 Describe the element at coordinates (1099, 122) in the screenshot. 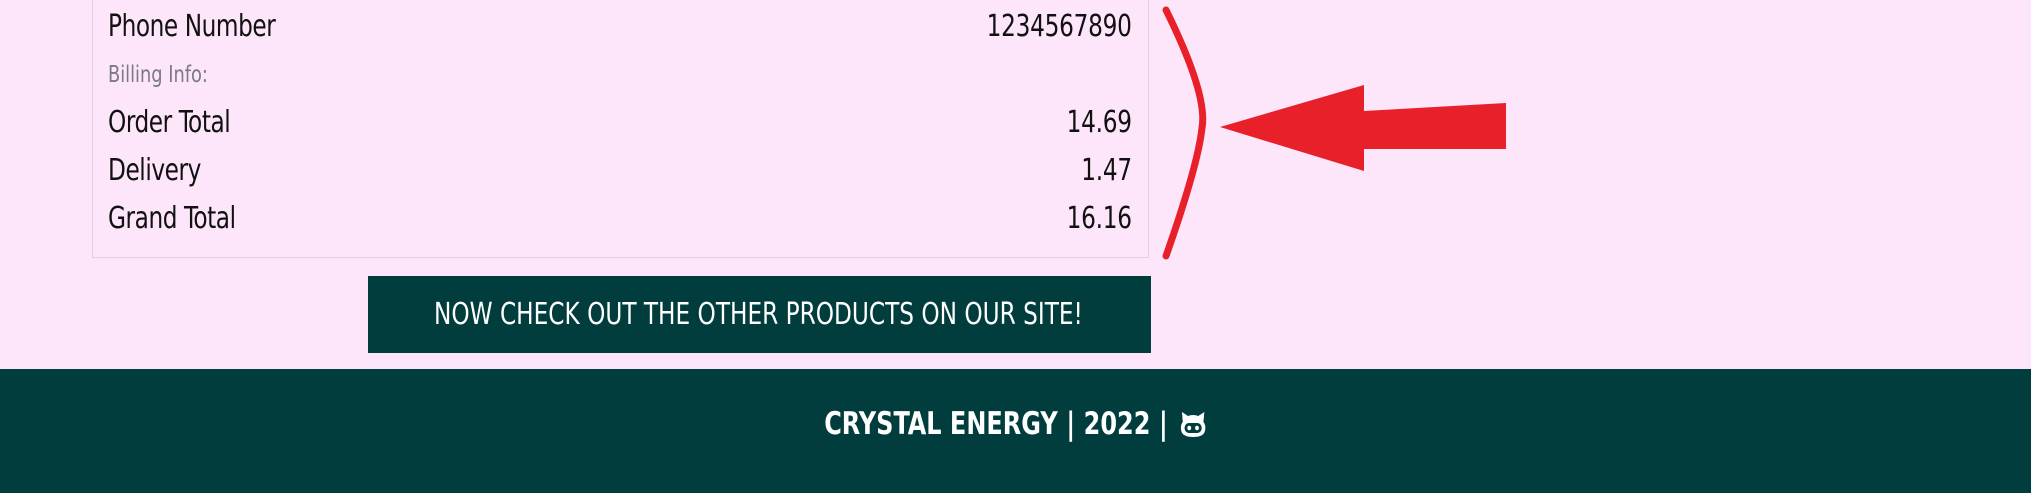

I see `order-total-value: 14.69` at that location.